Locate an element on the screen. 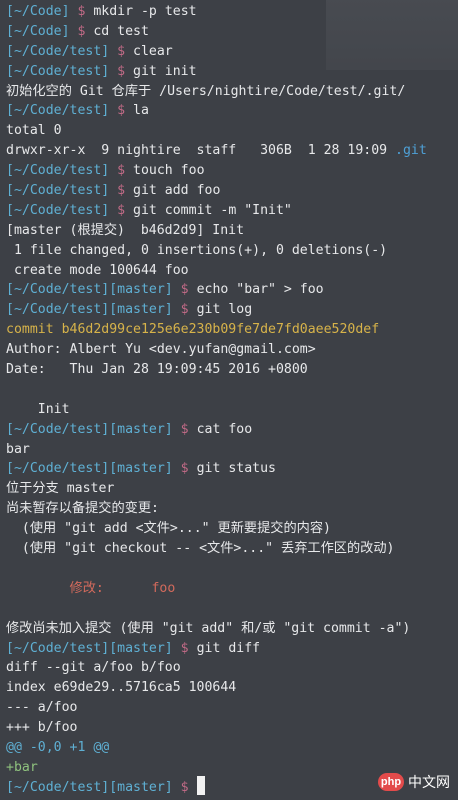 Image resolution: width=458 pixels, height=800 pixels. terminal-line: 修改: foo is located at coordinates (232, 589).